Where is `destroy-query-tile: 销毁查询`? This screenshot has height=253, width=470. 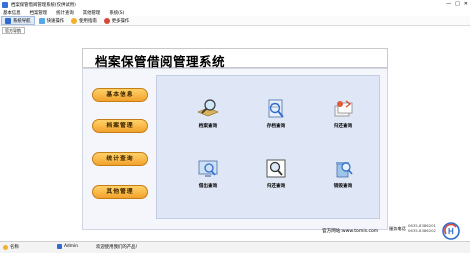
destroy-query-tile: 销毁查询 is located at coordinates (343, 177).